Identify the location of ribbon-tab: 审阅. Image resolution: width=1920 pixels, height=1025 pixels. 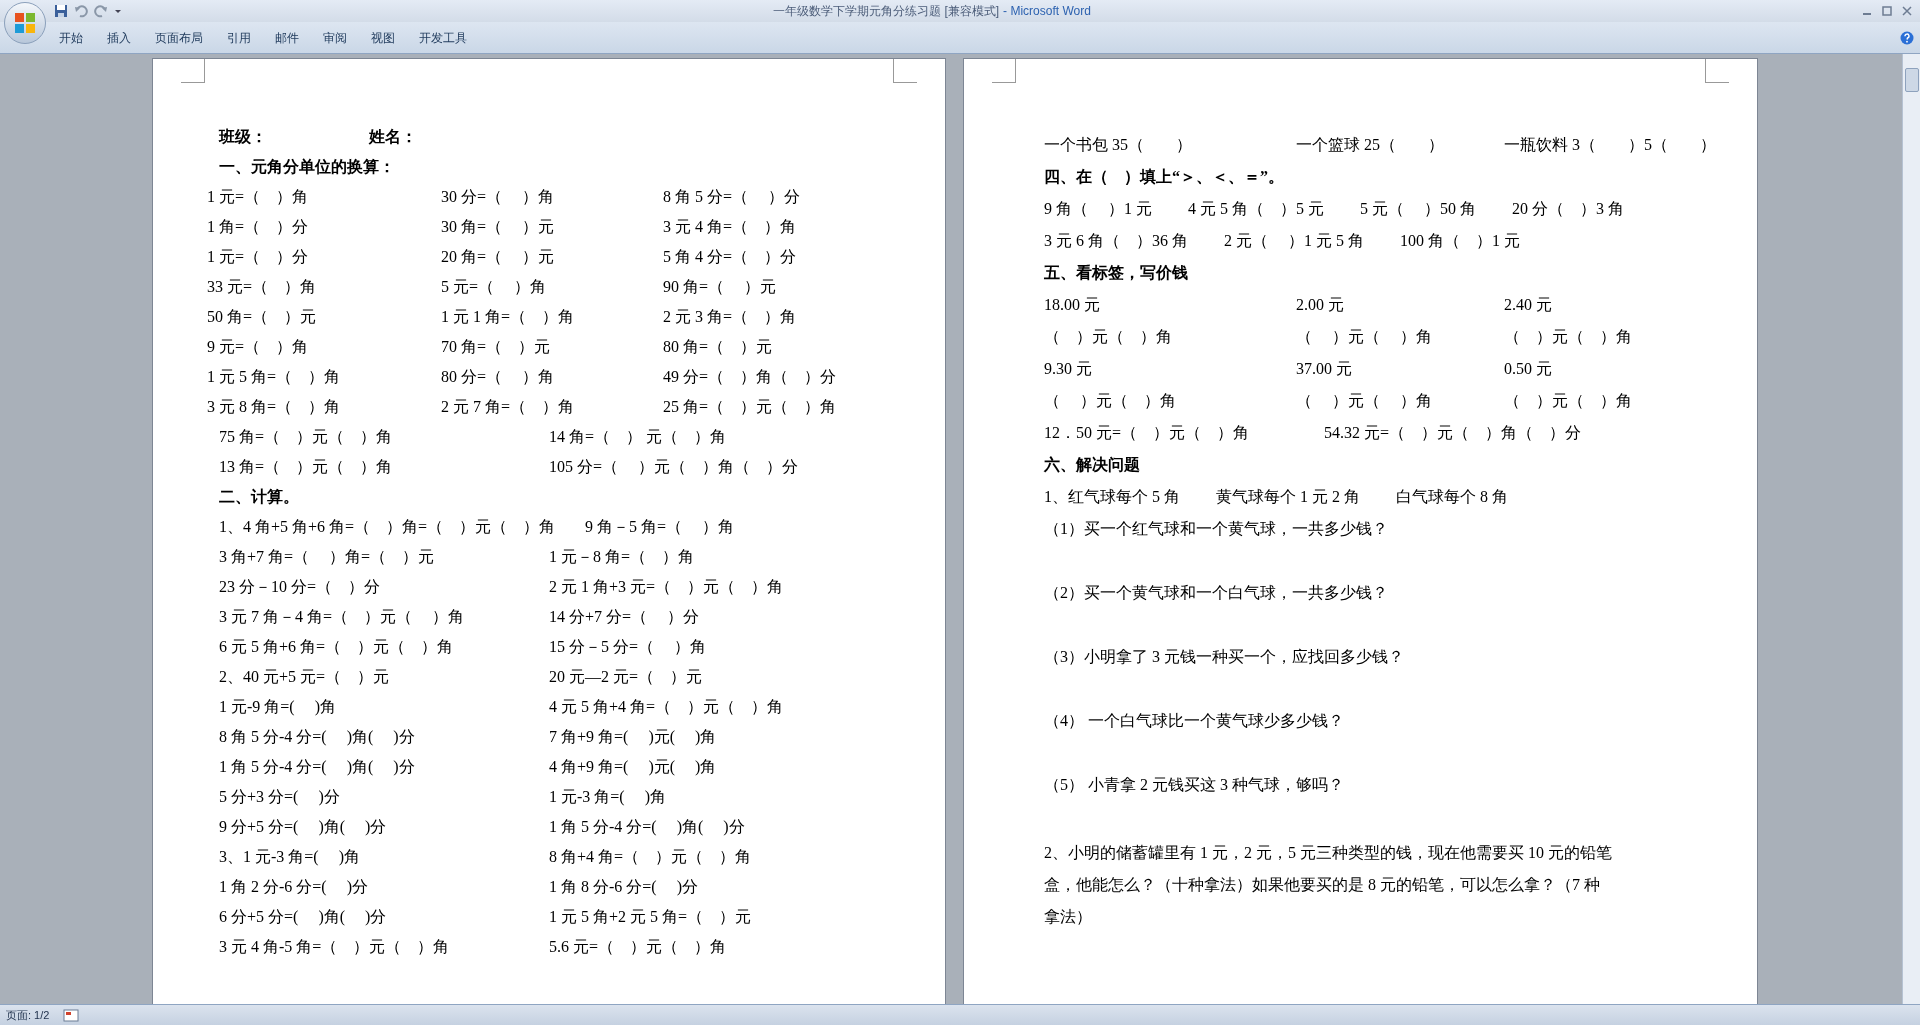
(335, 37).